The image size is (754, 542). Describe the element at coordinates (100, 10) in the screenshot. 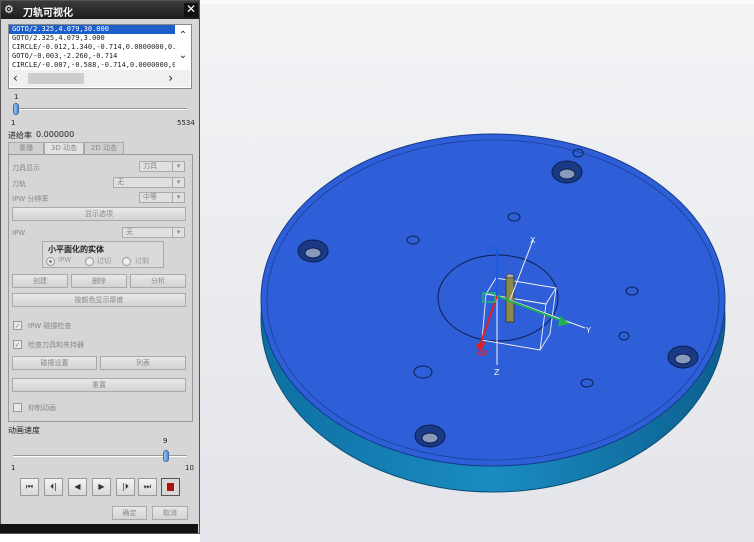

I see `title-bar: ⚙ 刀轨可视化 ✕` at that location.